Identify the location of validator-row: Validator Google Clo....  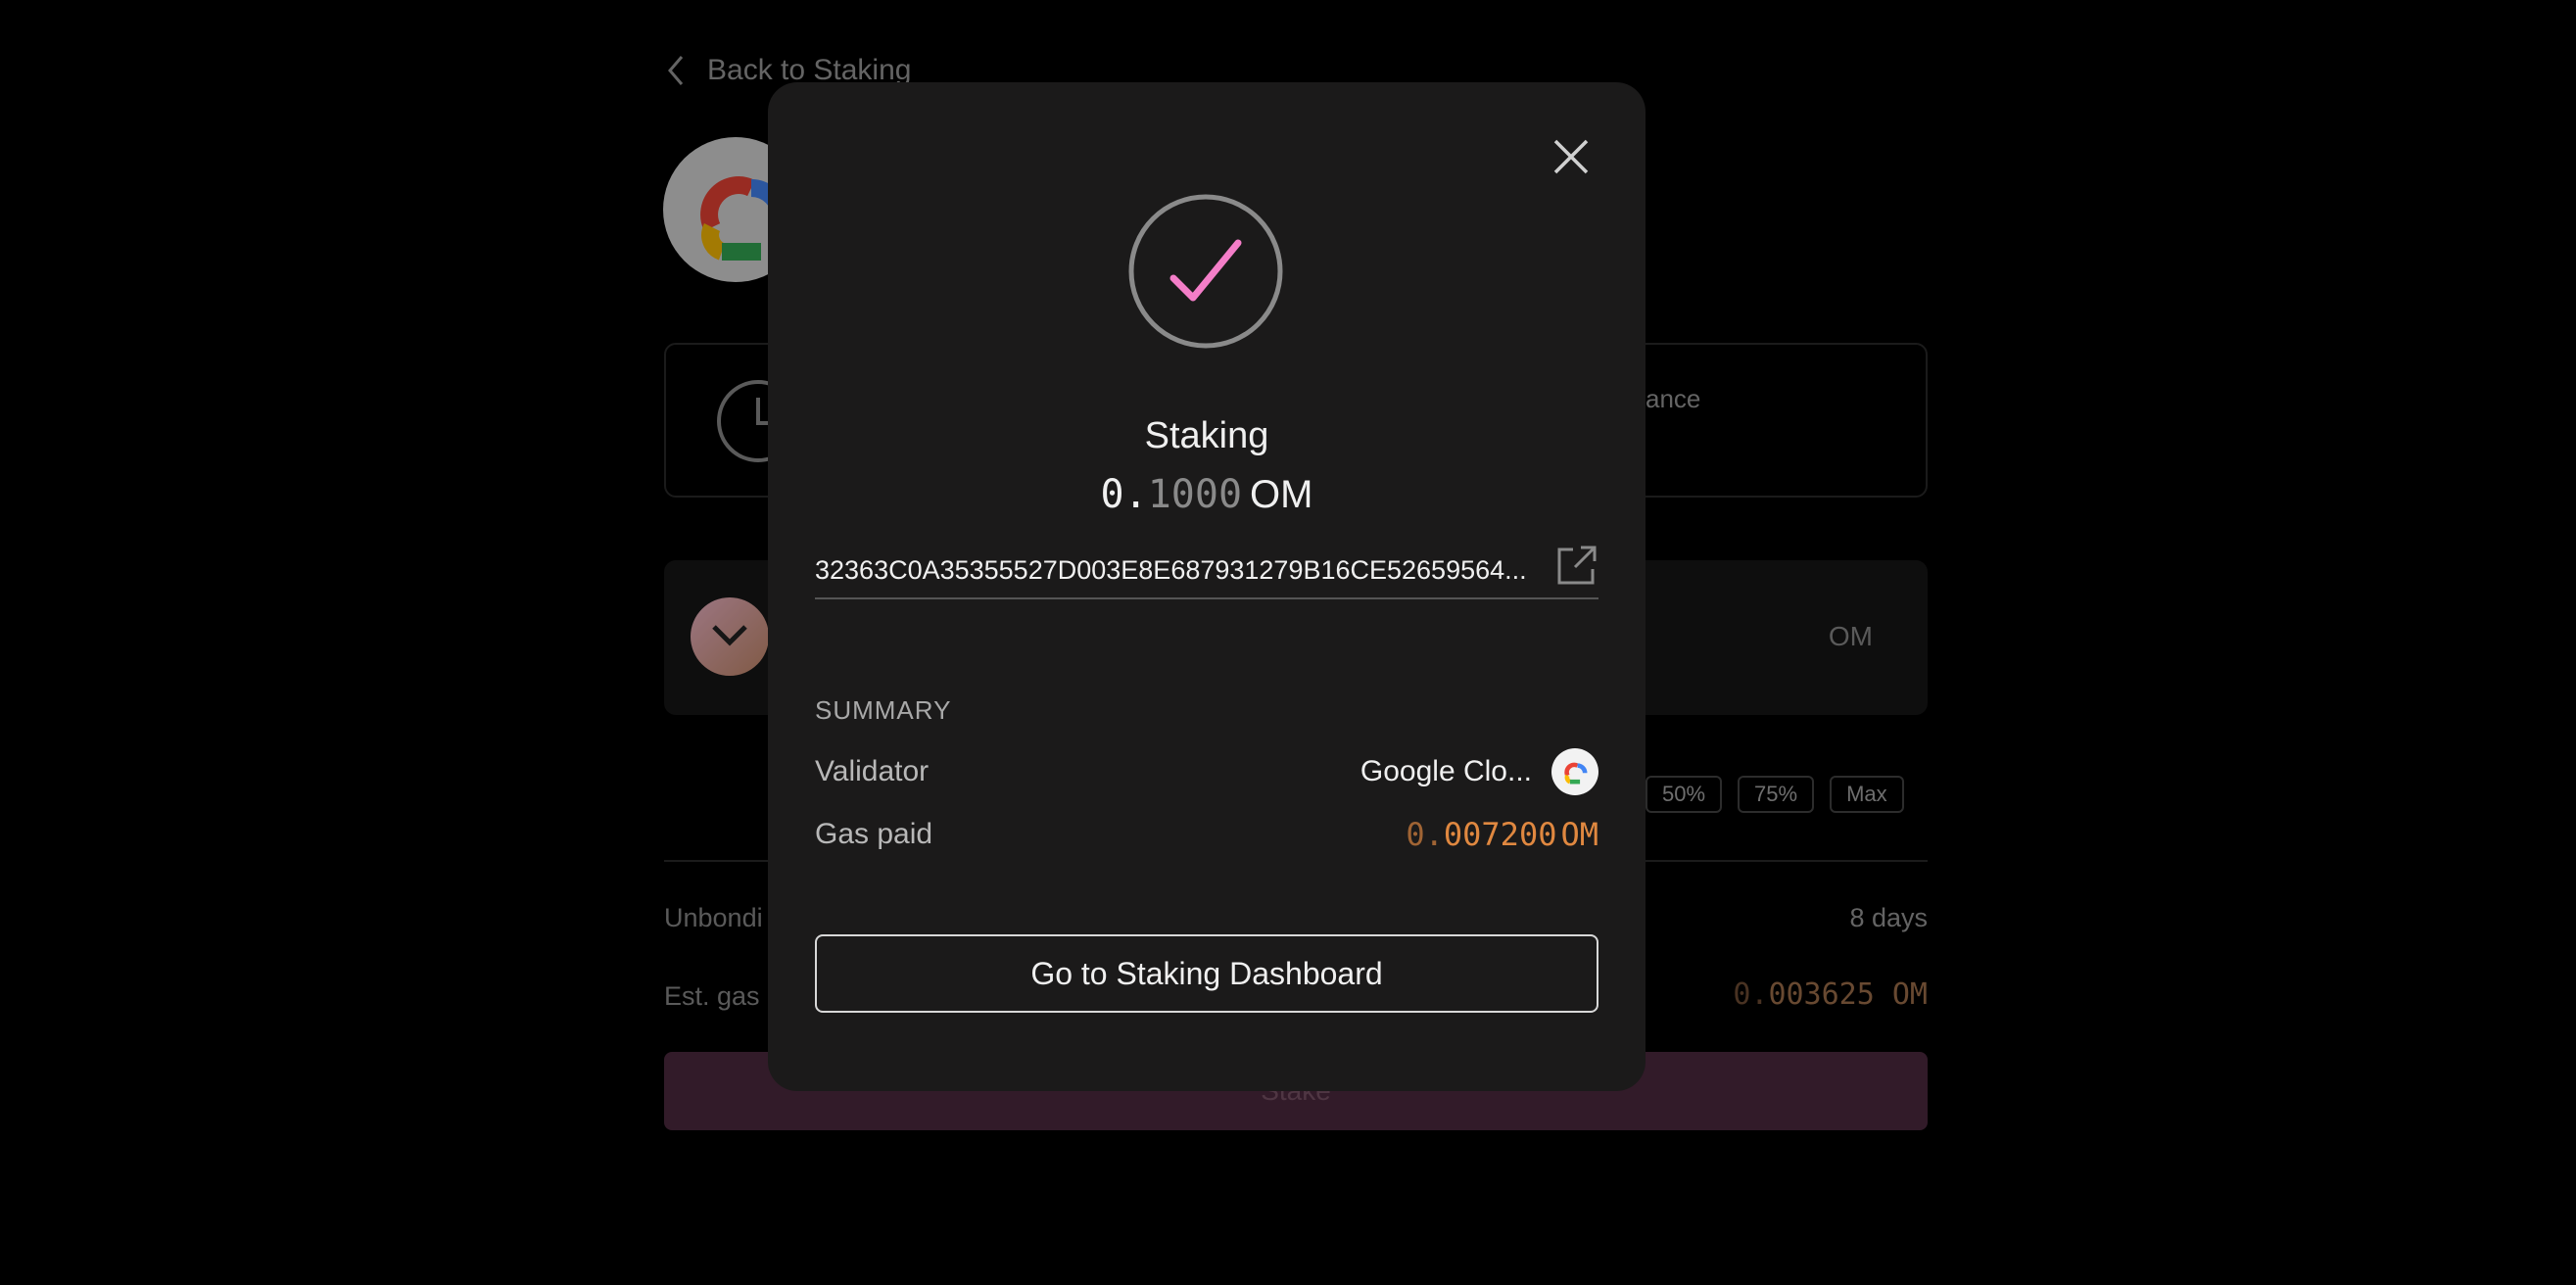
(1206, 771).